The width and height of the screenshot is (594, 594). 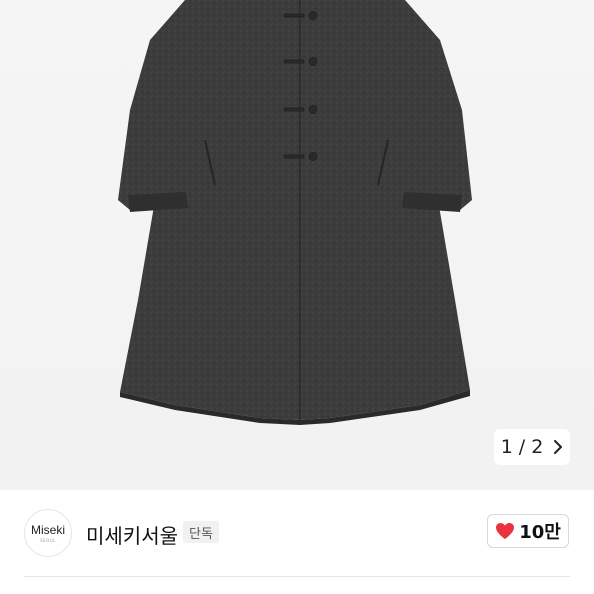 I want to click on chevron-right-icon, so click(x=558, y=447).